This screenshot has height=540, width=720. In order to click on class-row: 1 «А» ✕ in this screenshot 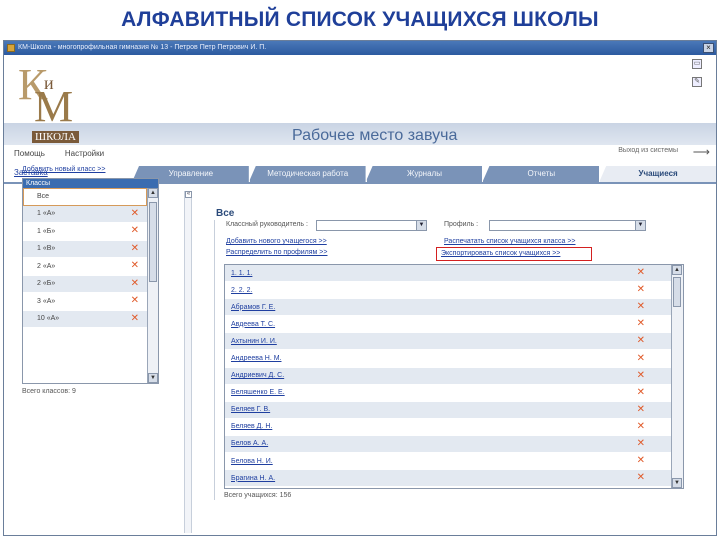, I will do `click(85, 214)`.